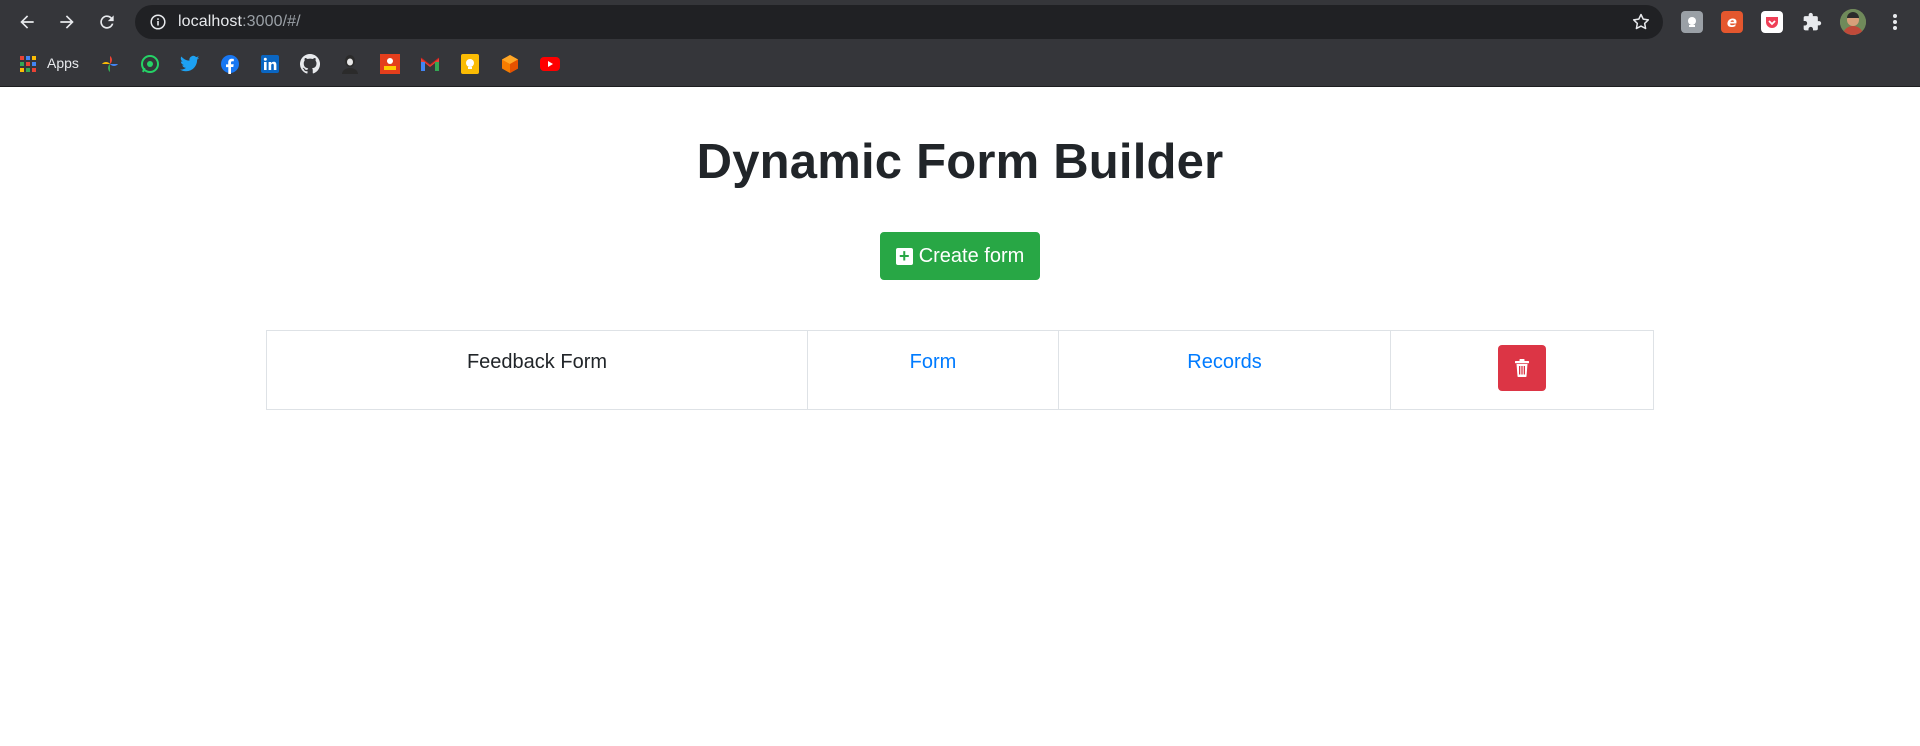 This screenshot has height=746, width=1920. What do you see at coordinates (350, 64) in the screenshot?
I see `profile-icon` at bounding box center [350, 64].